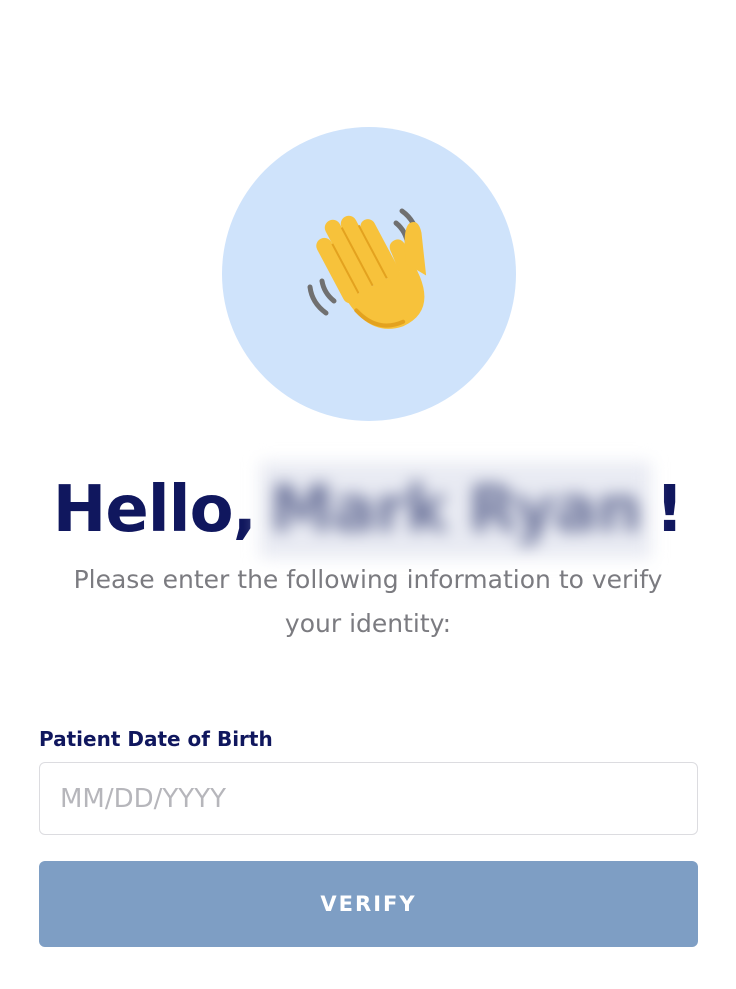 The image size is (736, 989). I want to click on hero-circle, so click(369, 274).